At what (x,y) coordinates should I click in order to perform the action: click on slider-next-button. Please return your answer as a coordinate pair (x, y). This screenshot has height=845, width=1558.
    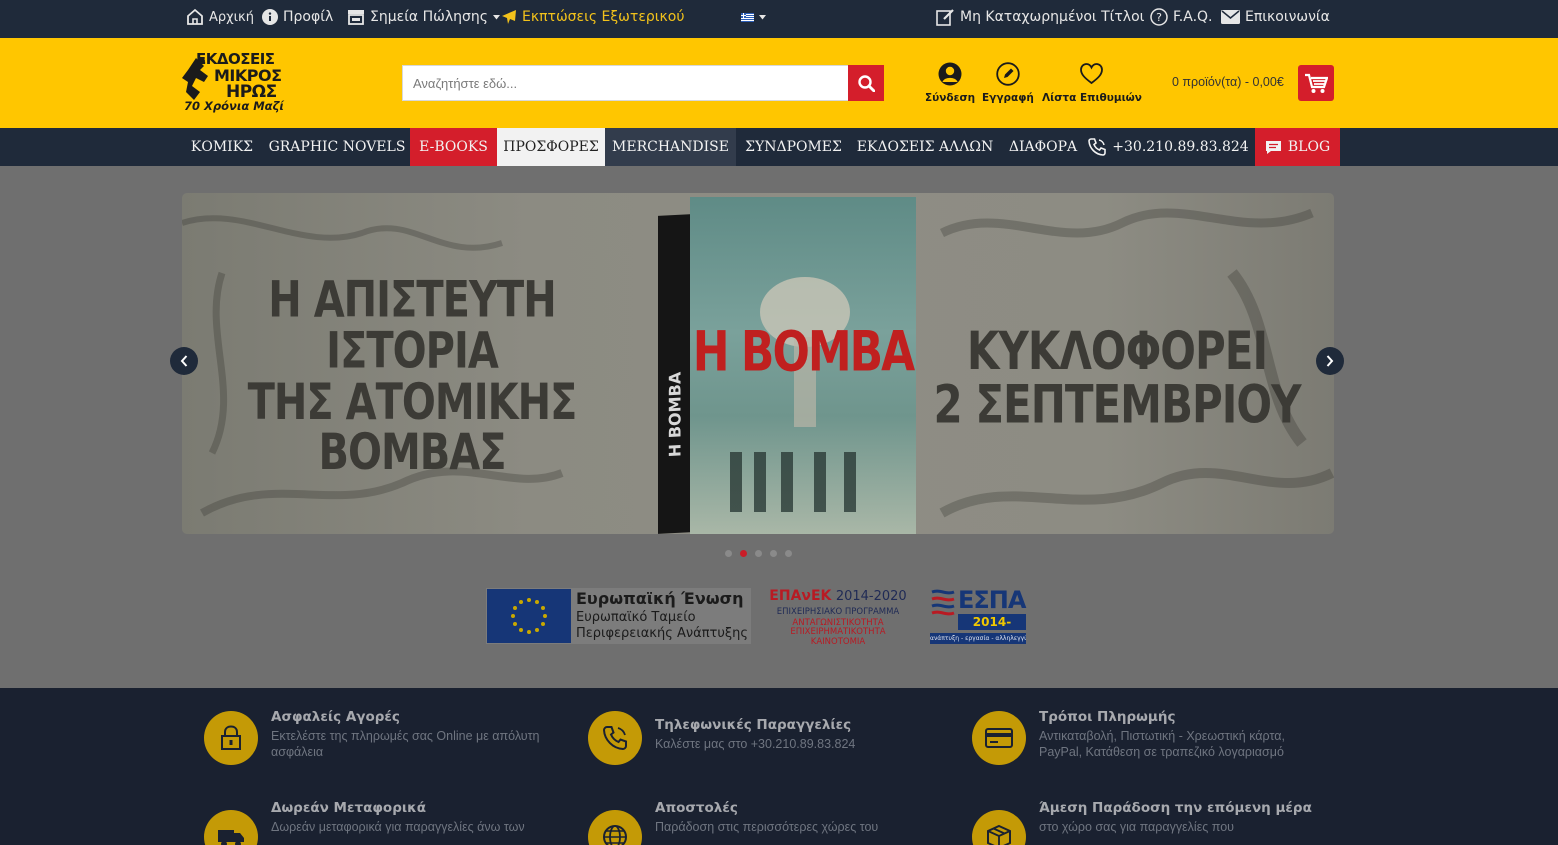
    Looking at the image, I should click on (1330, 361).